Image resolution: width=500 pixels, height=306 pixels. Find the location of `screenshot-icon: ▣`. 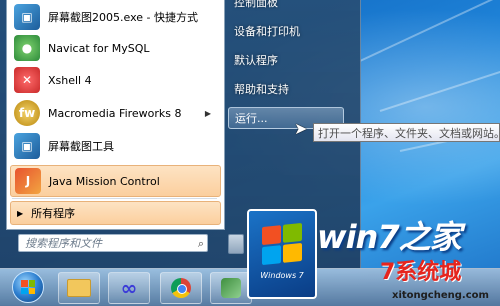

screenshot-icon: ▣ is located at coordinates (27, 17).